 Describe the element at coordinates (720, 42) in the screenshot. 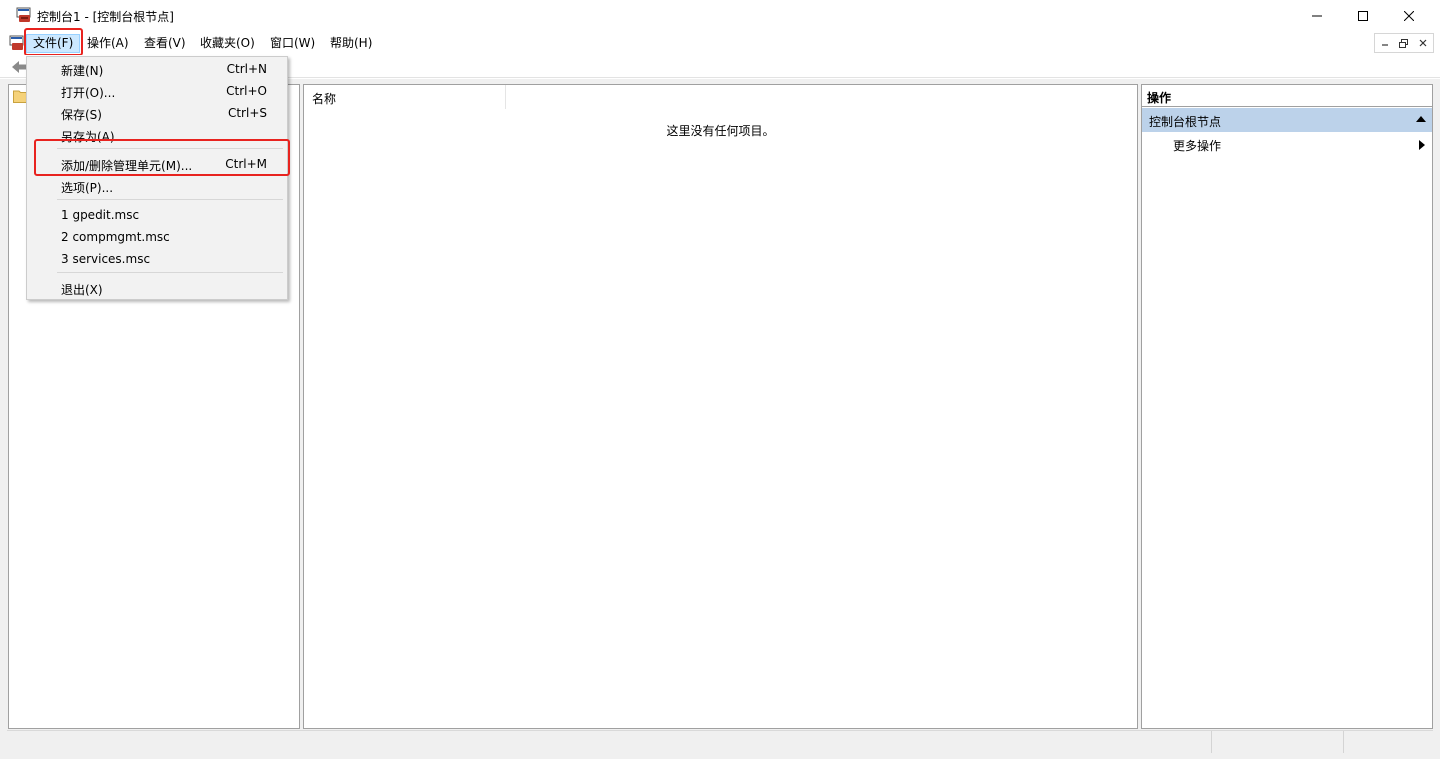

I see `menu-bar: 文件(F) 操作(A) 查看(V) 收藏夹(O) 窗口(W) 帮助(H)` at that location.